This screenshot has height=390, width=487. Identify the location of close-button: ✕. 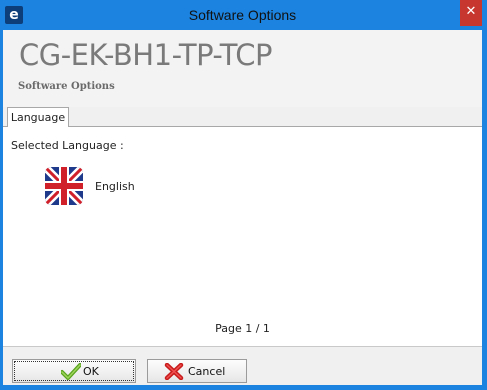
(471, 13).